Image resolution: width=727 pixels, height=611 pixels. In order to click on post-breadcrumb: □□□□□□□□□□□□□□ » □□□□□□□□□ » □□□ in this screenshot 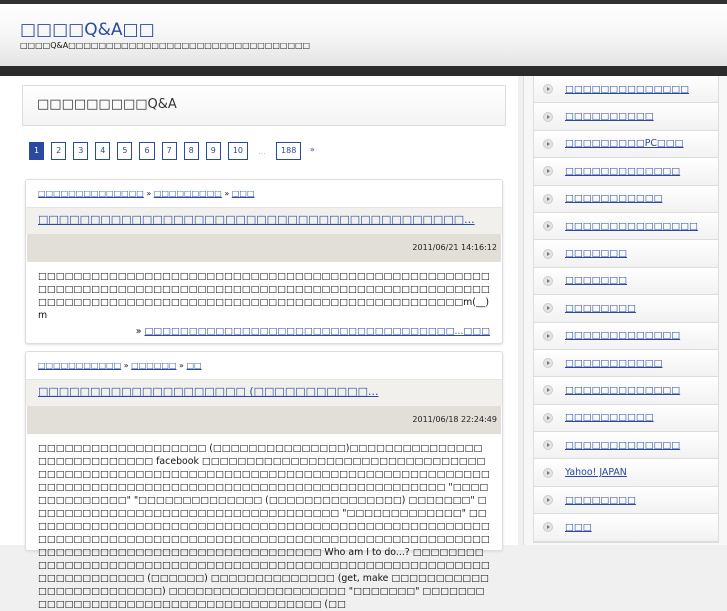, I will do `click(264, 193)`.